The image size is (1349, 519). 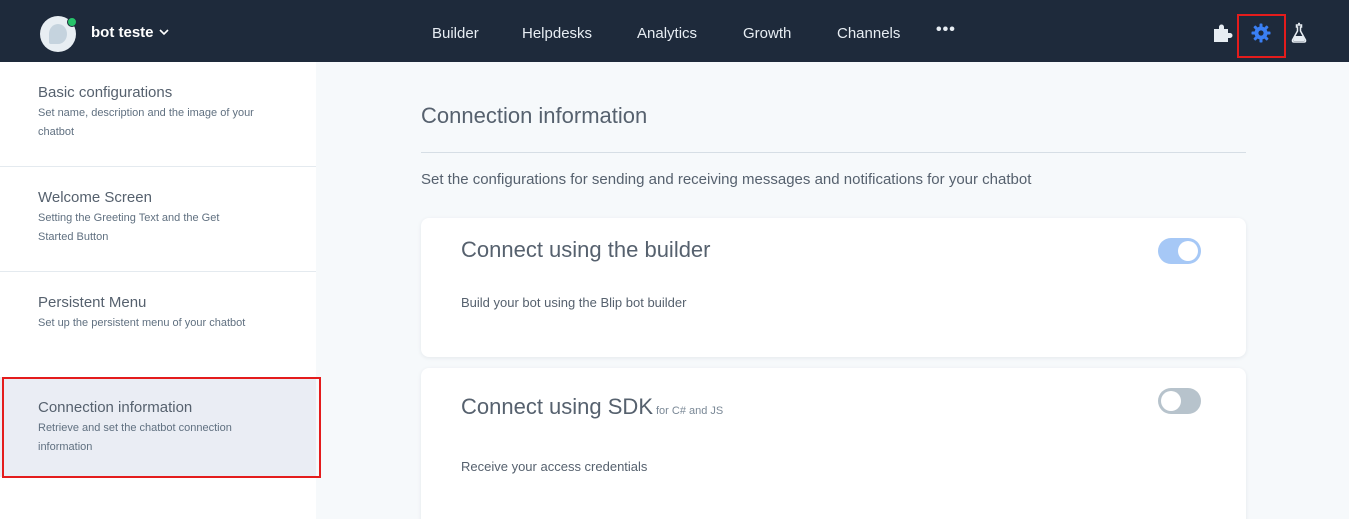 What do you see at coordinates (1261, 36) in the screenshot?
I see `gear-highlight-box` at bounding box center [1261, 36].